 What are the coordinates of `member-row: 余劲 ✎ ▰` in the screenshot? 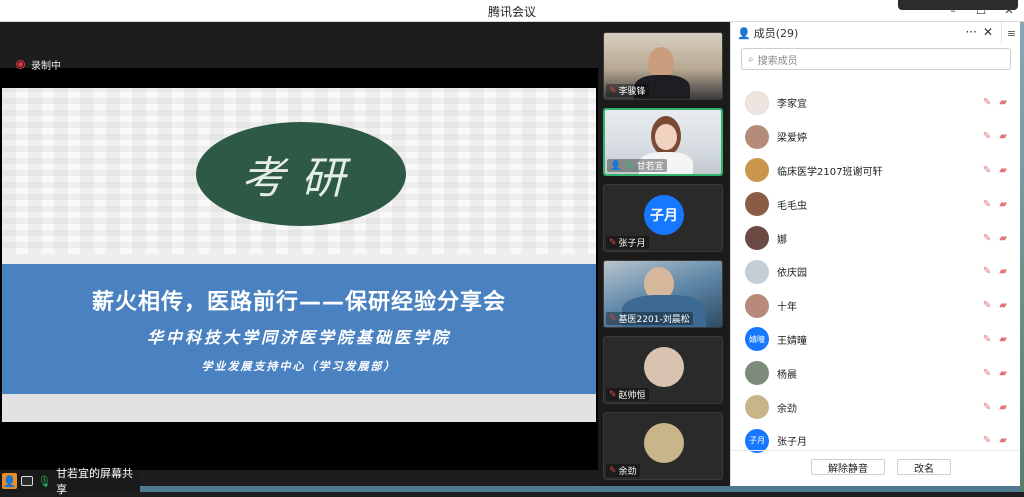 It's located at (876, 407).